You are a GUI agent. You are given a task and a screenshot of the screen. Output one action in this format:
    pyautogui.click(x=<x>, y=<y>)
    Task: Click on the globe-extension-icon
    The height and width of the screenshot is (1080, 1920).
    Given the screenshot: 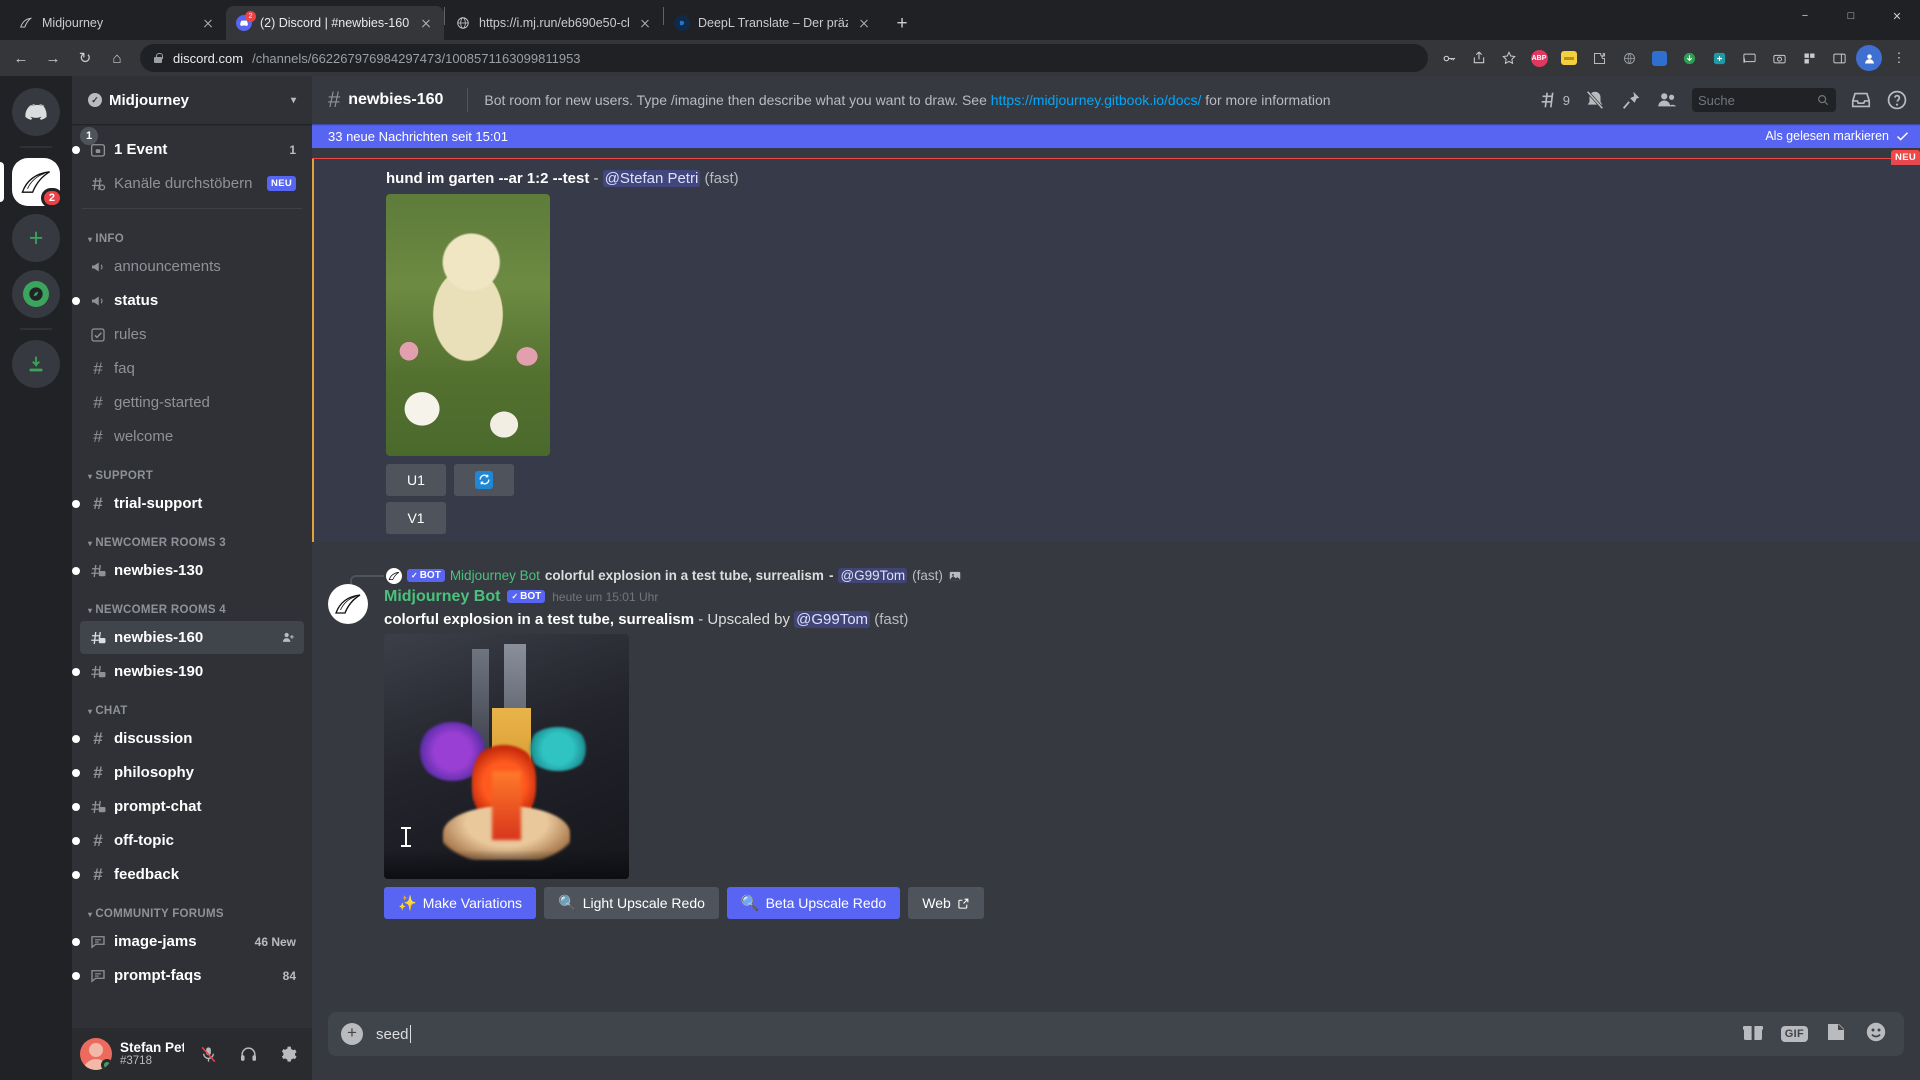 What is the action you would take?
    pyautogui.click(x=1629, y=58)
    